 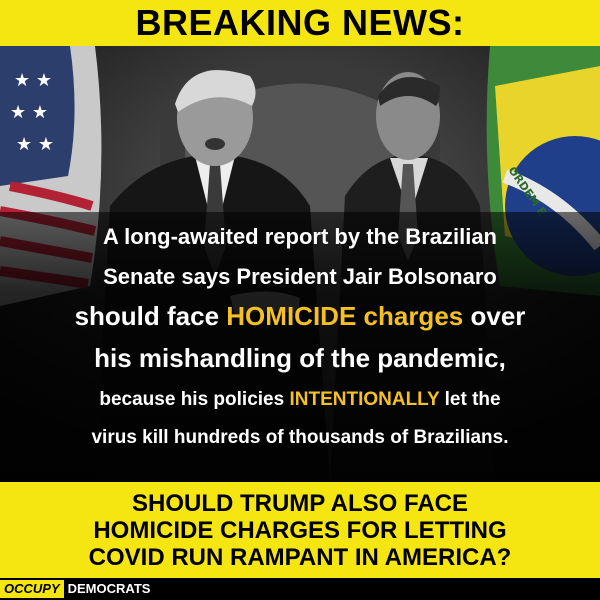 I want to click on highlight-intentionally: INTENTIONALLY, so click(x=364, y=399).